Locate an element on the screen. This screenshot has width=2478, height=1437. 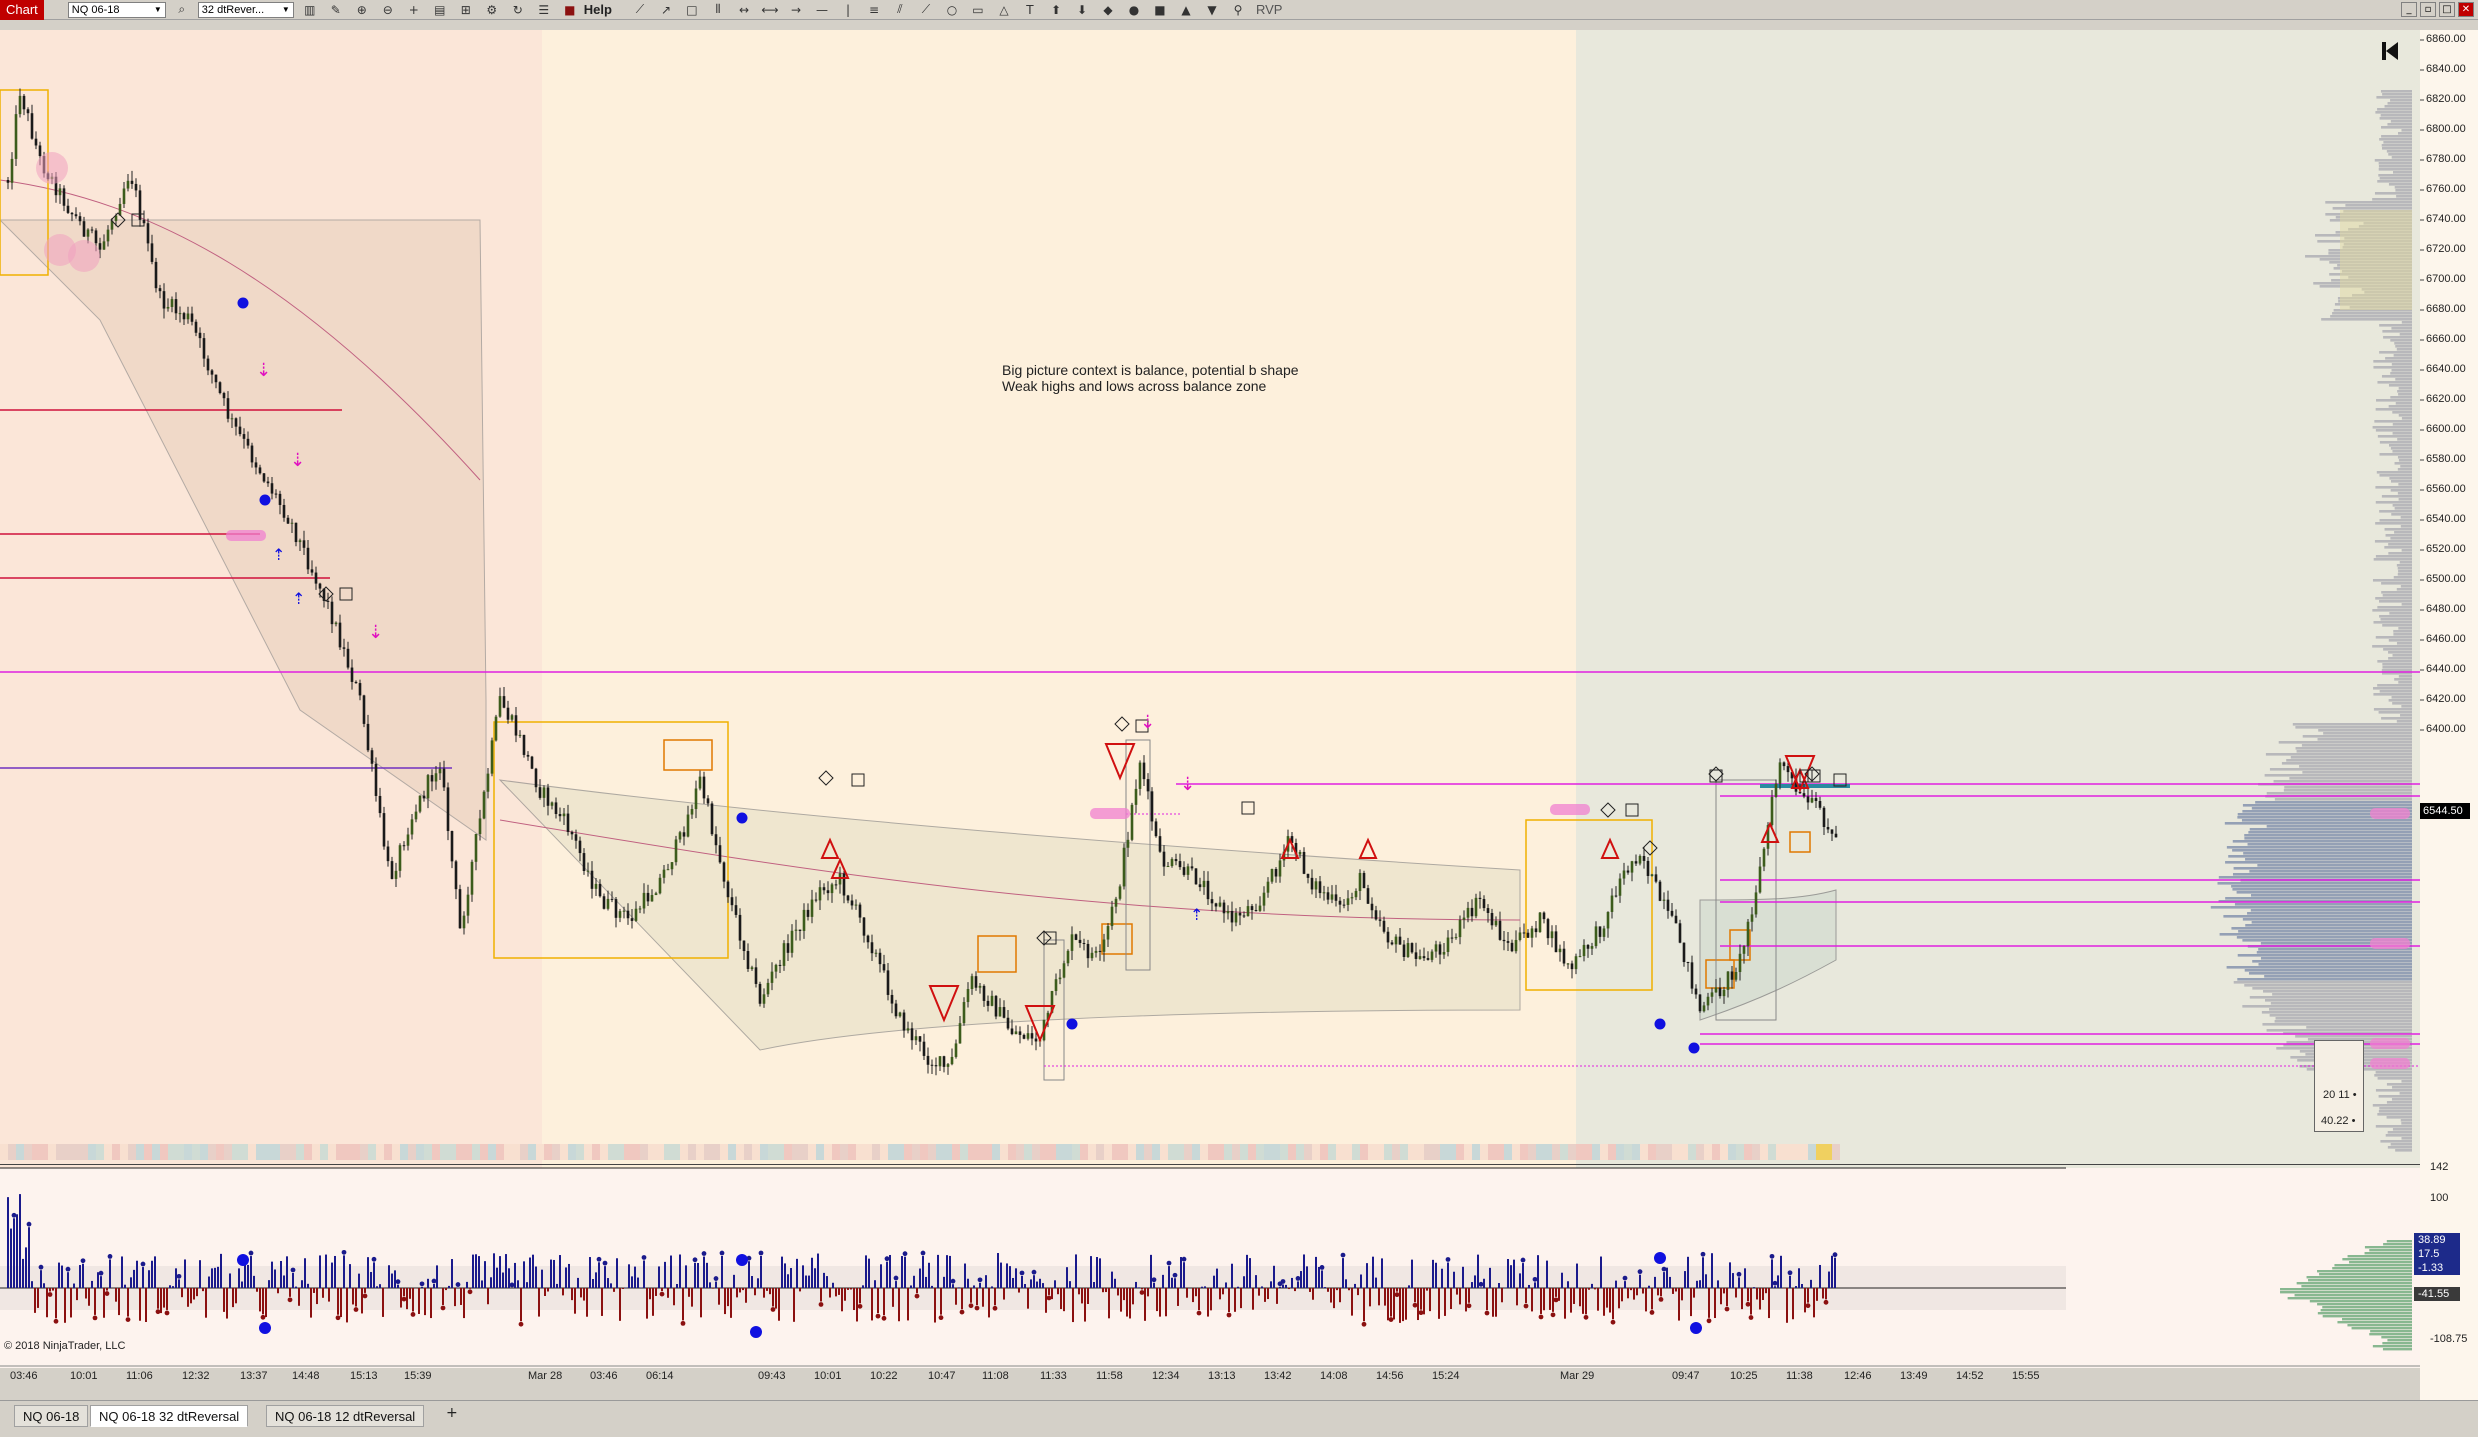
reload-icon: ↻ is located at coordinates (518, 10).